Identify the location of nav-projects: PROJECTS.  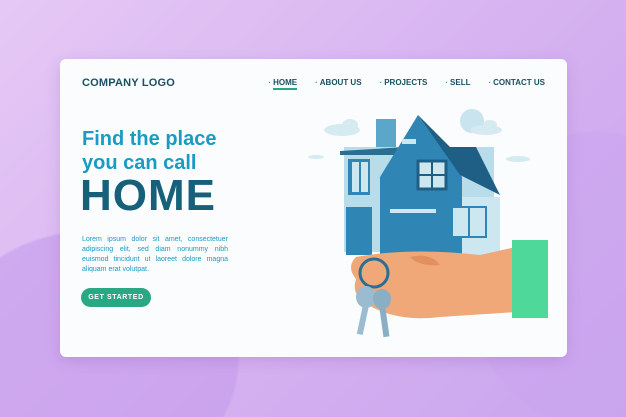
(404, 82).